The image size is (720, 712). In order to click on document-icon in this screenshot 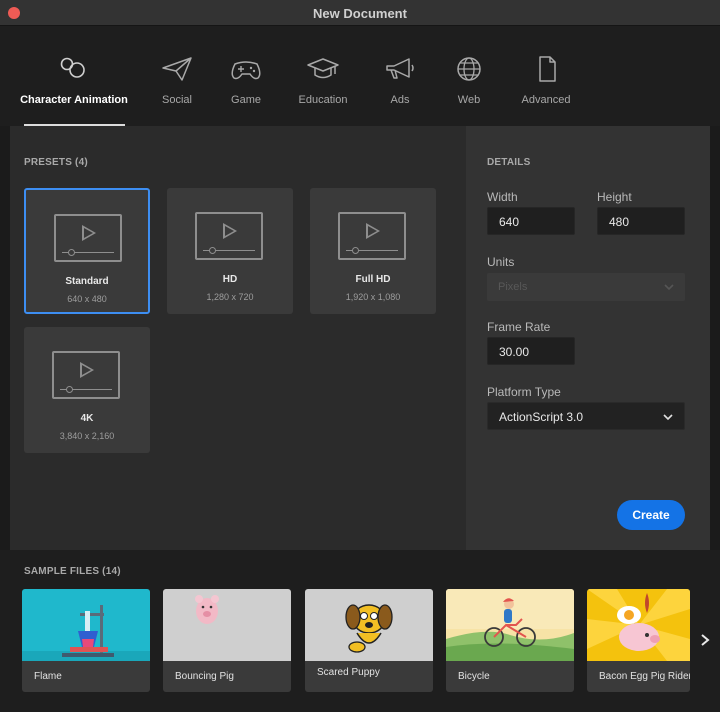, I will do `click(547, 69)`.